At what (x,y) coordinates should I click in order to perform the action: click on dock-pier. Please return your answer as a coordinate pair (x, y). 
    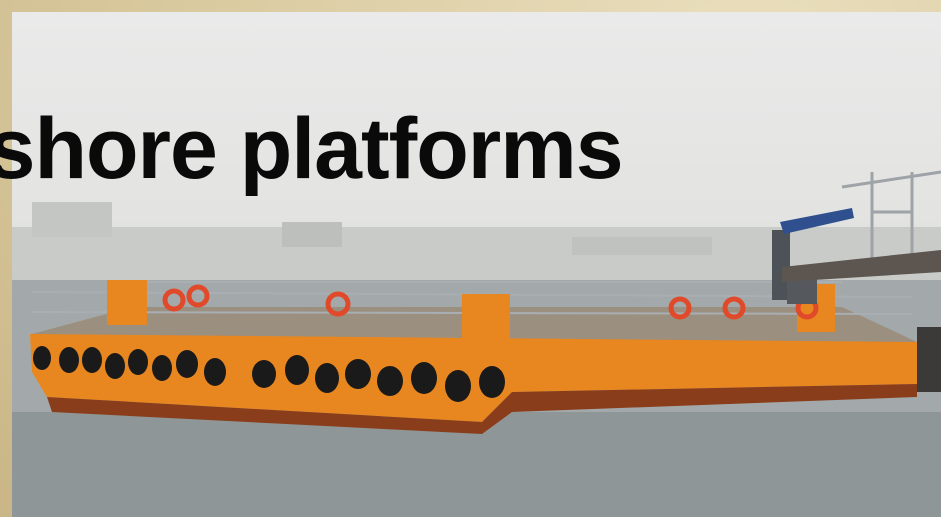
    Looking at the image, I should click on (929, 359).